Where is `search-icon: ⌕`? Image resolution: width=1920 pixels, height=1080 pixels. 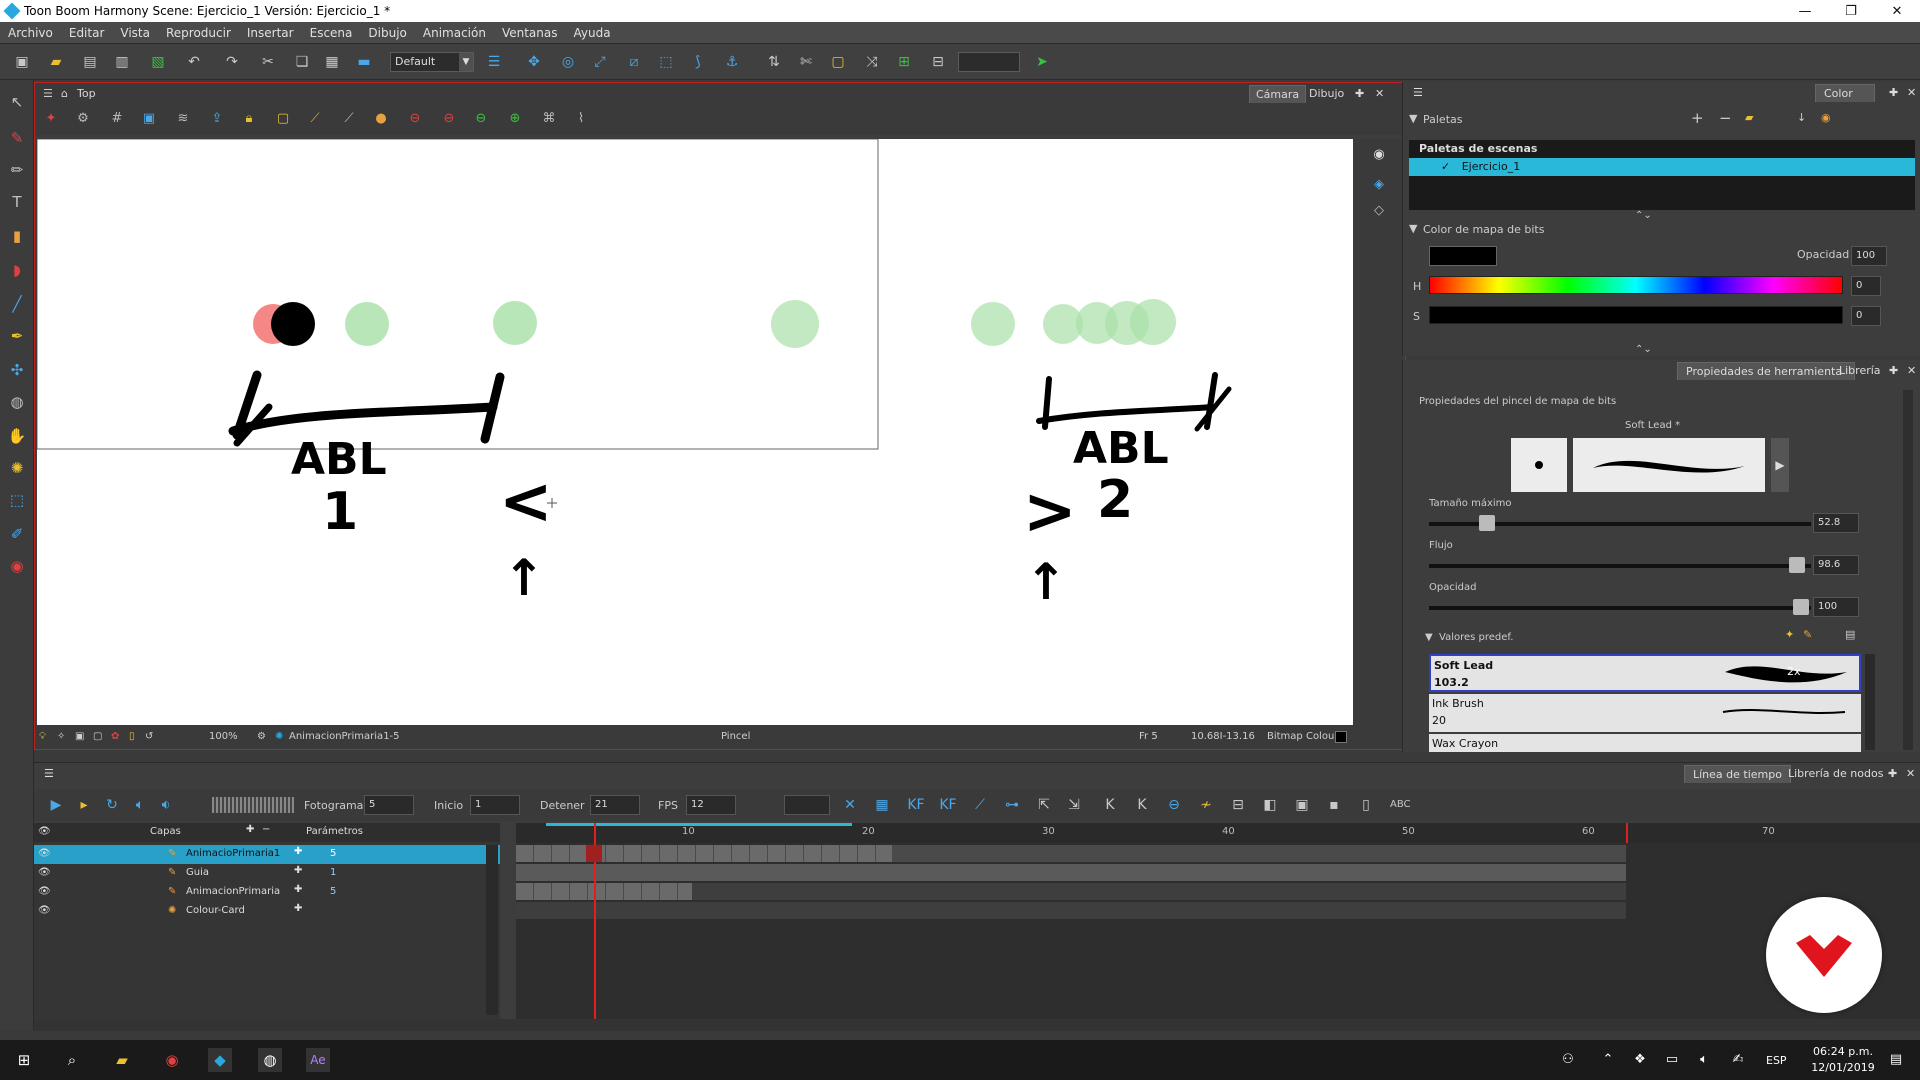
search-icon: ⌕ is located at coordinates (72, 1060).